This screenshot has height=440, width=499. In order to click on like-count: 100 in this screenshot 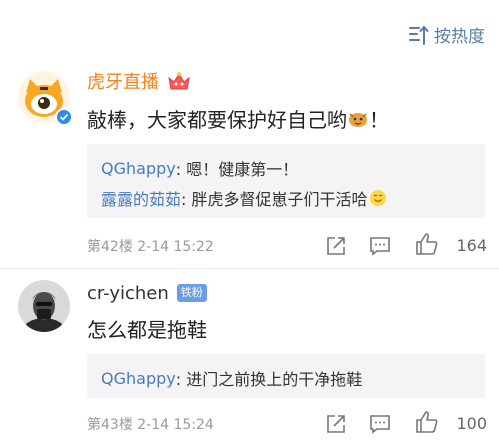, I will do `click(471, 423)`.